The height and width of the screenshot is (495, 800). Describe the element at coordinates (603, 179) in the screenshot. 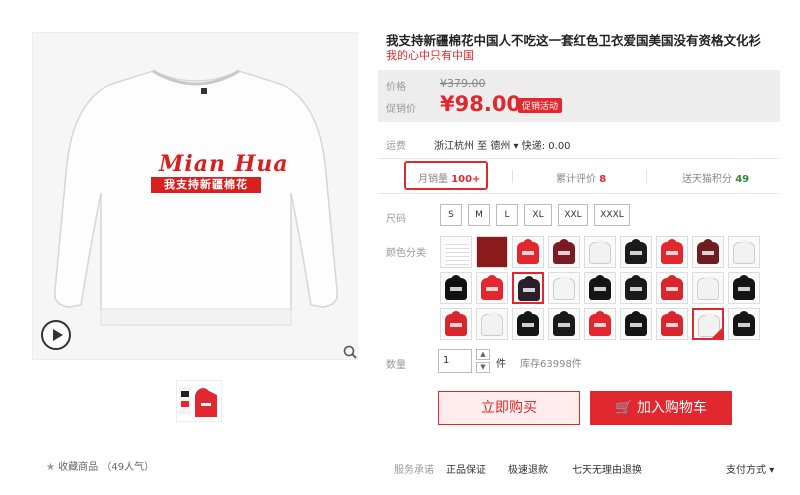

I see `reviews-value: 8` at that location.